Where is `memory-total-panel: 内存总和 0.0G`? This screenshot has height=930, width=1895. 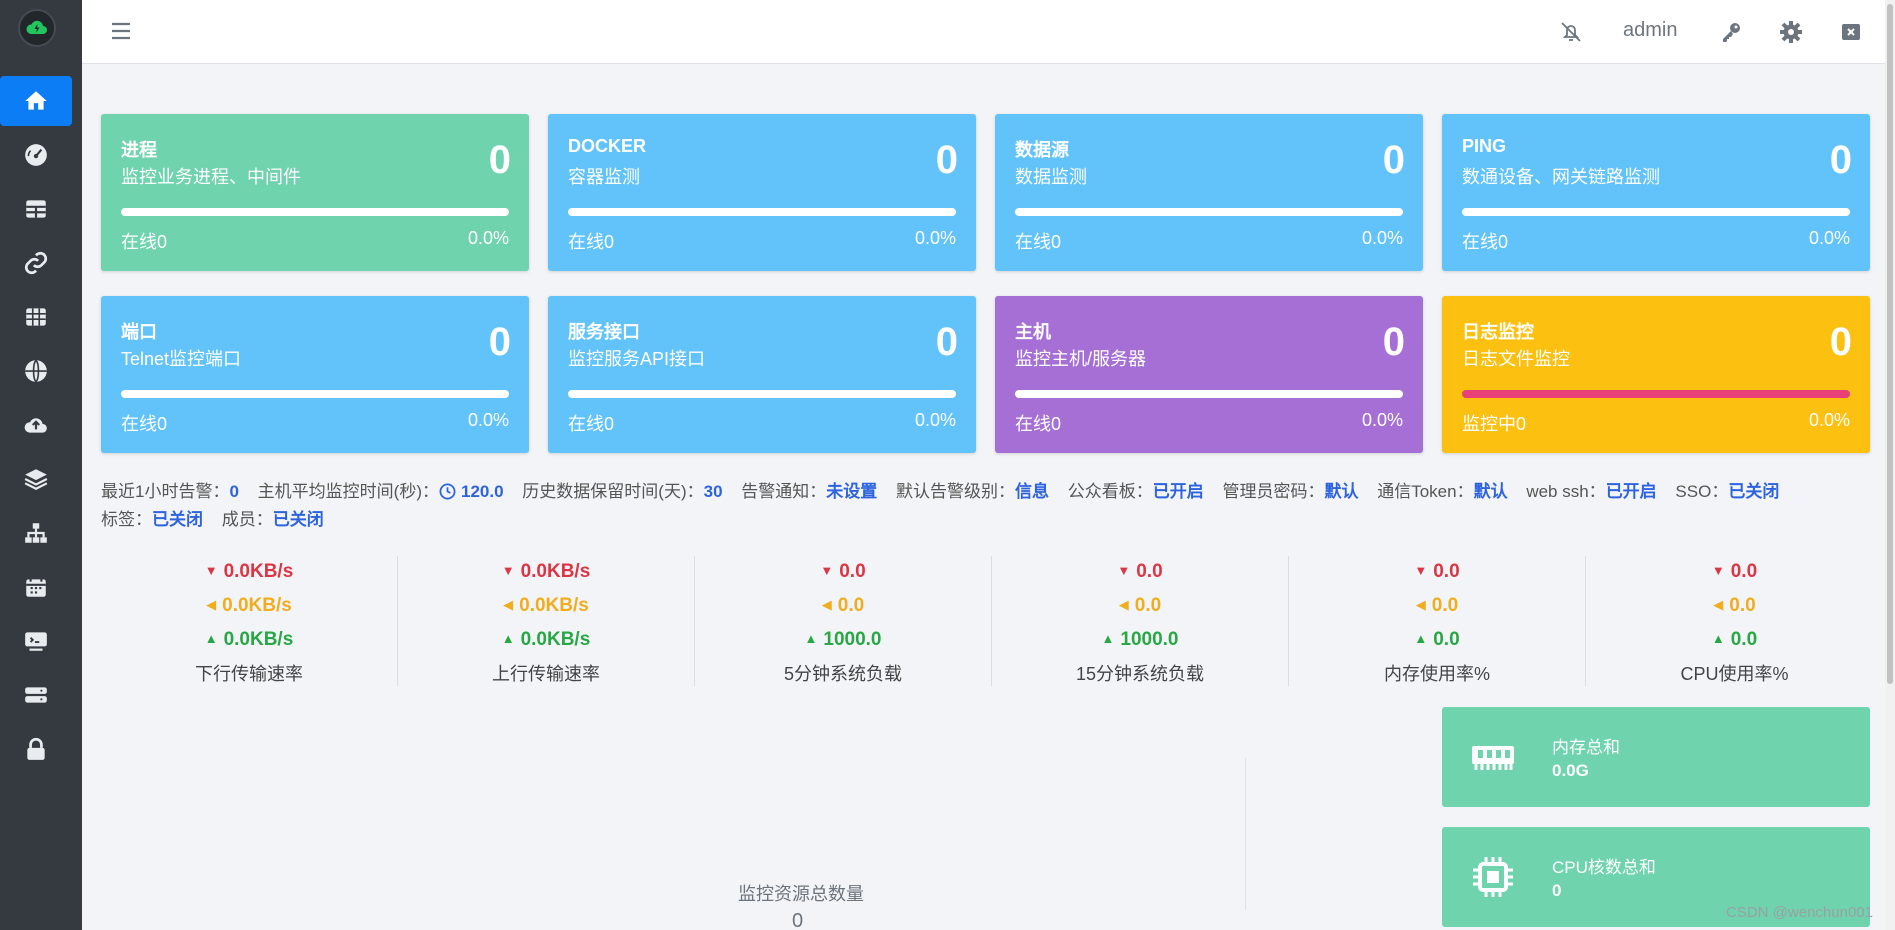 memory-total-panel: 内存总和 0.0G is located at coordinates (1656, 757).